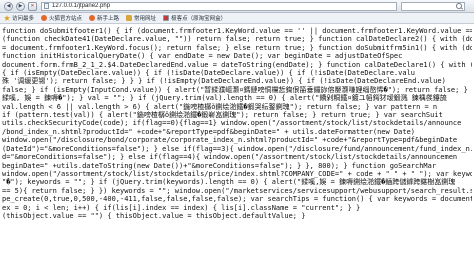 The image size is (474, 266). Describe the element at coordinates (459, 6) in the screenshot. I see `search-icon` at that location.